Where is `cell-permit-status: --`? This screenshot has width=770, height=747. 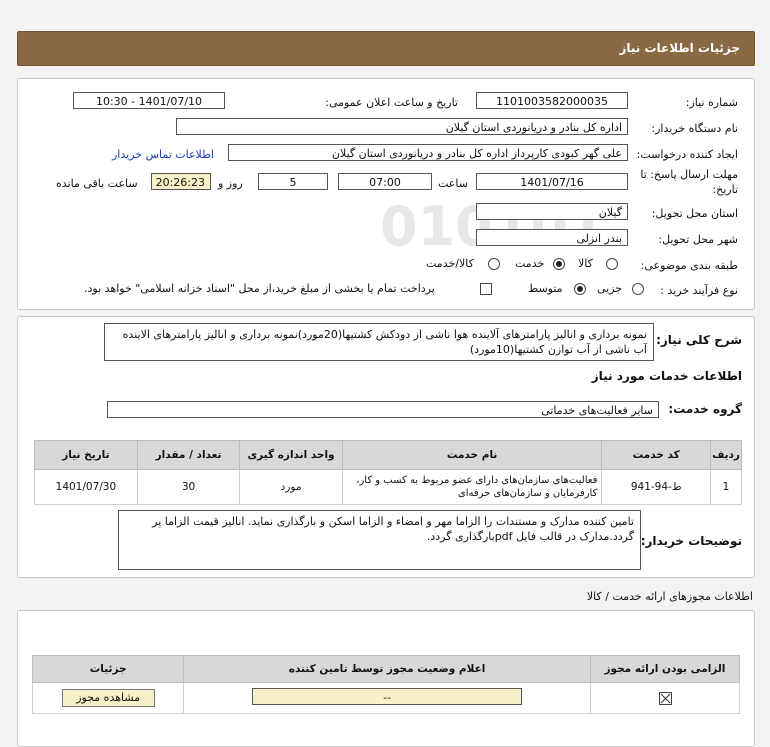 cell-permit-status: -- is located at coordinates (387, 698).